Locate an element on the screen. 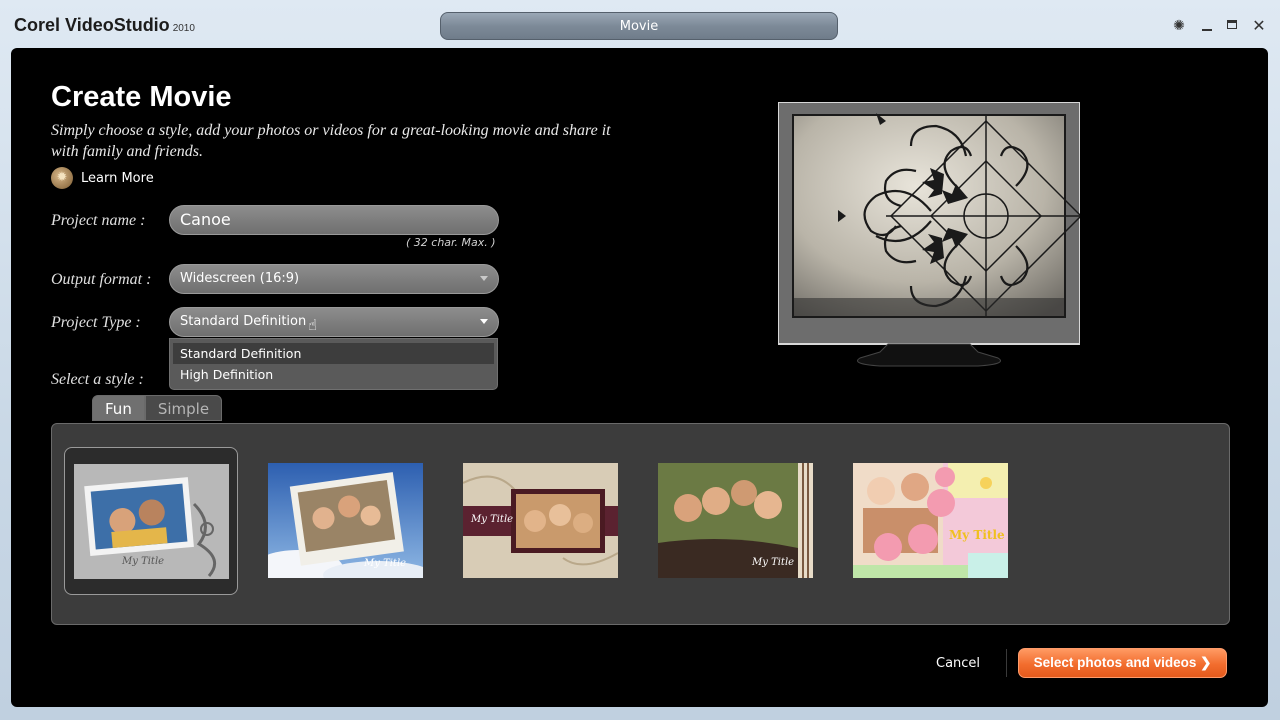 The height and width of the screenshot is (720, 1280). style-caption-3: My Title is located at coordinates (492, 519).